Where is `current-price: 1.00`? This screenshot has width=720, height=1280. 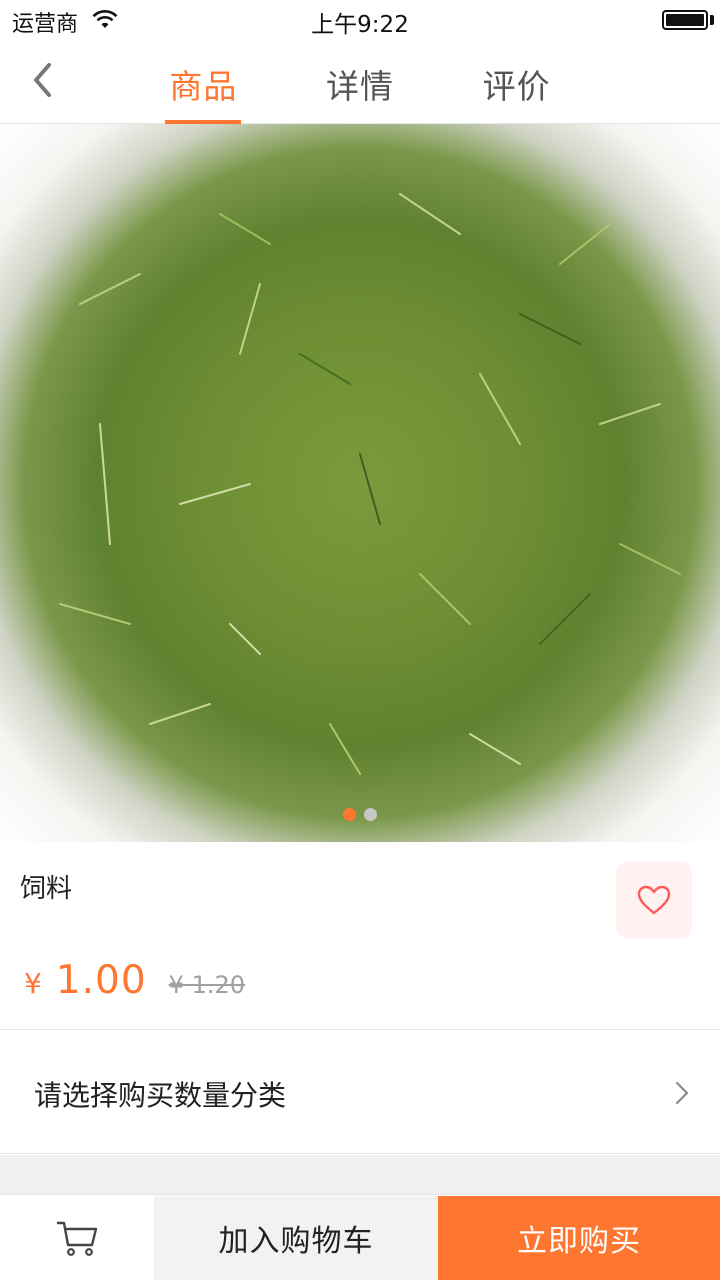
current-price: 1.00 is located at coordinates (101, 980).